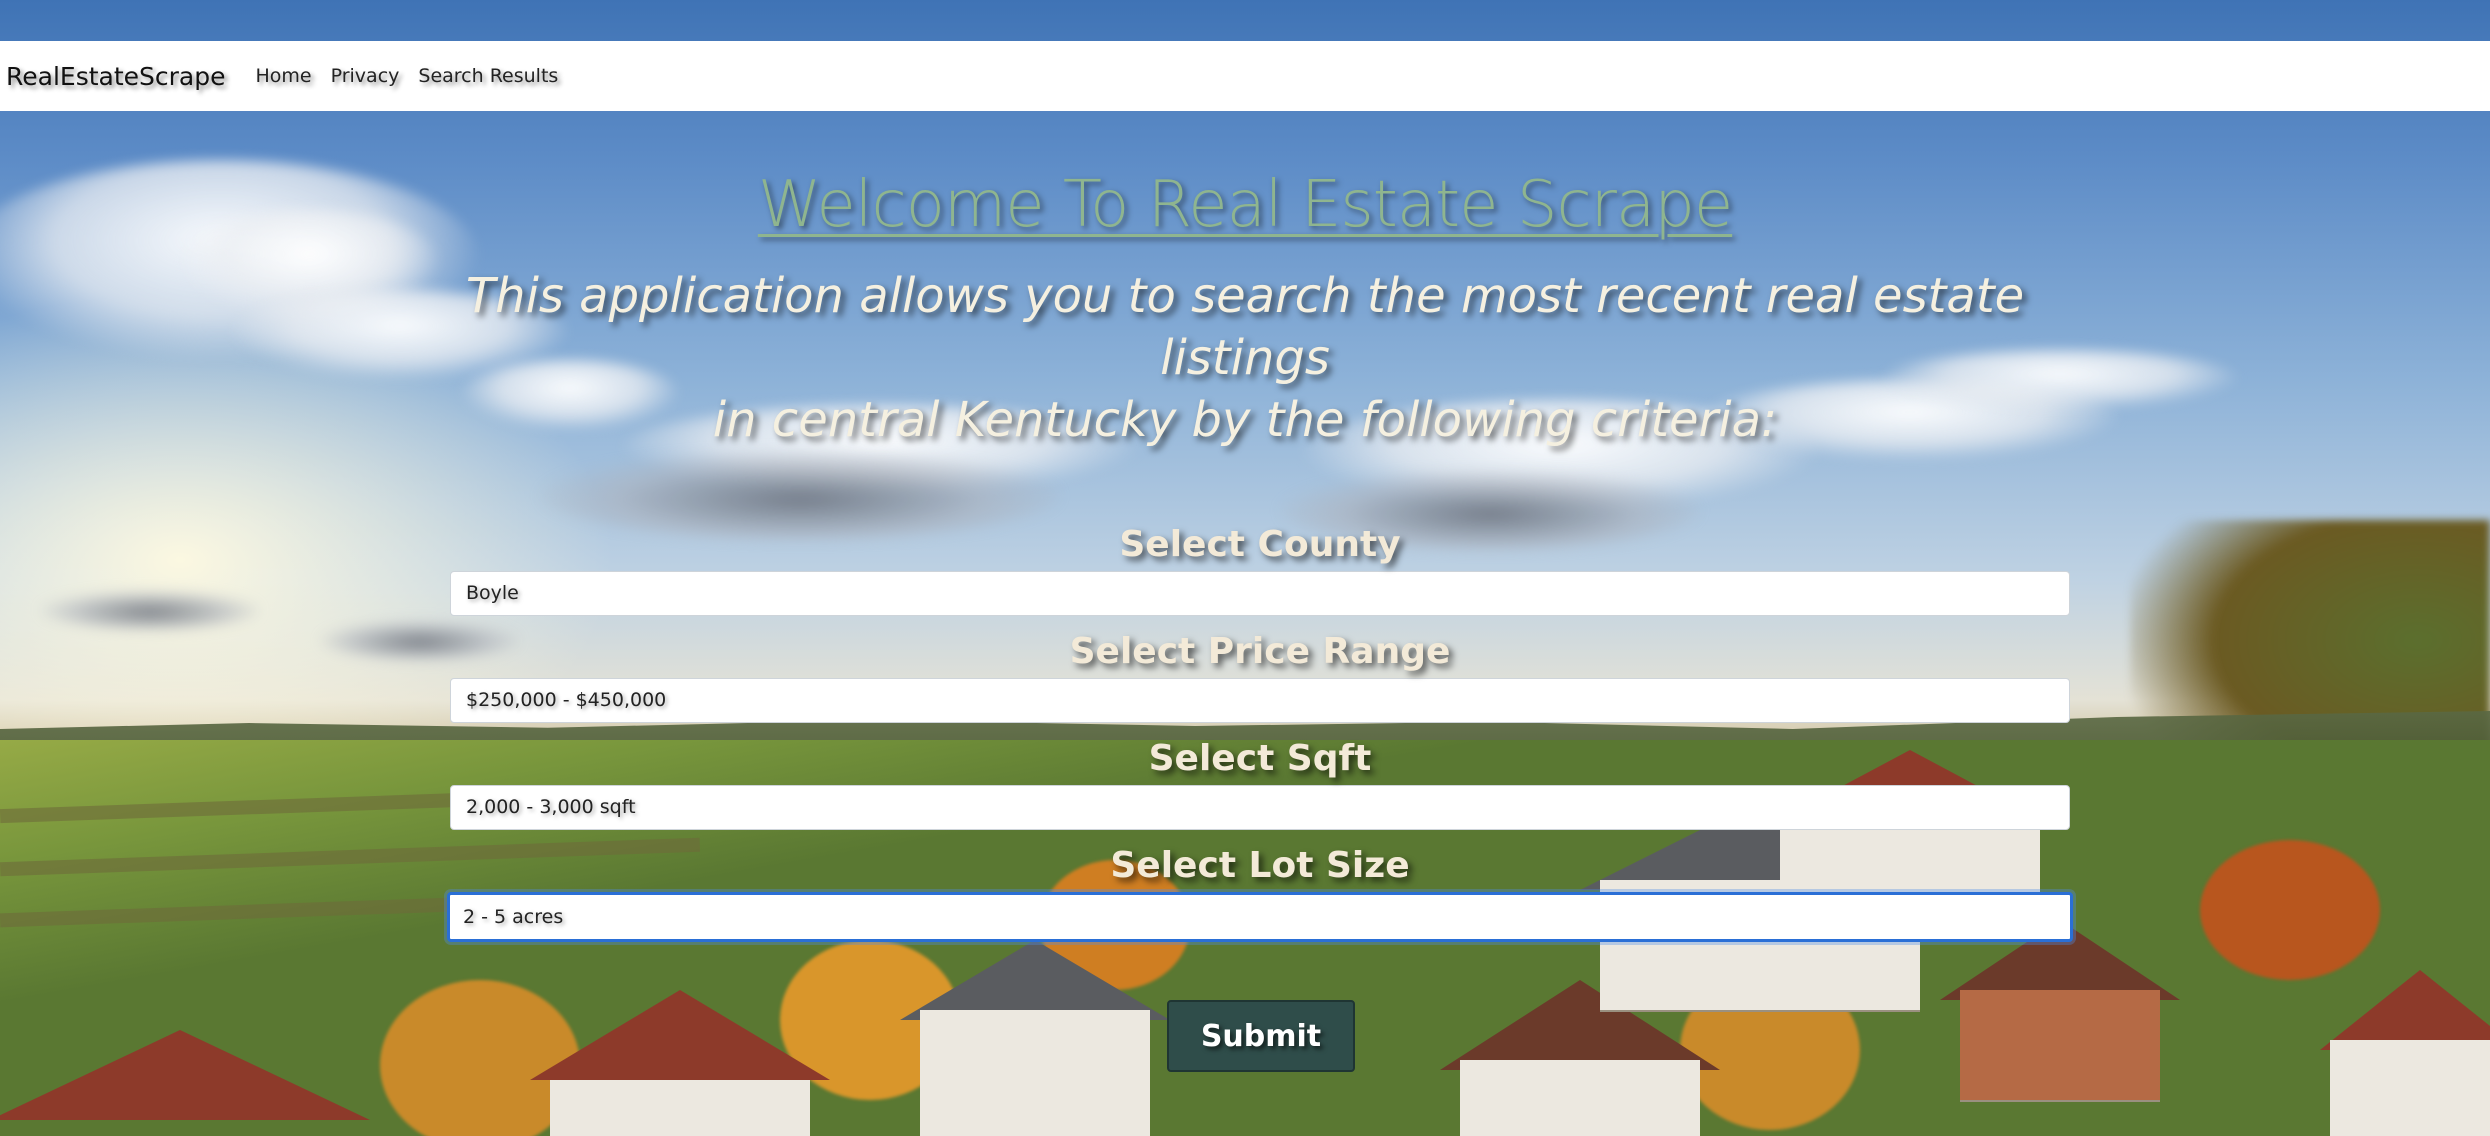  I want to click on page-title: Welcome To Real Estate Scrape, so click(1245, 205).